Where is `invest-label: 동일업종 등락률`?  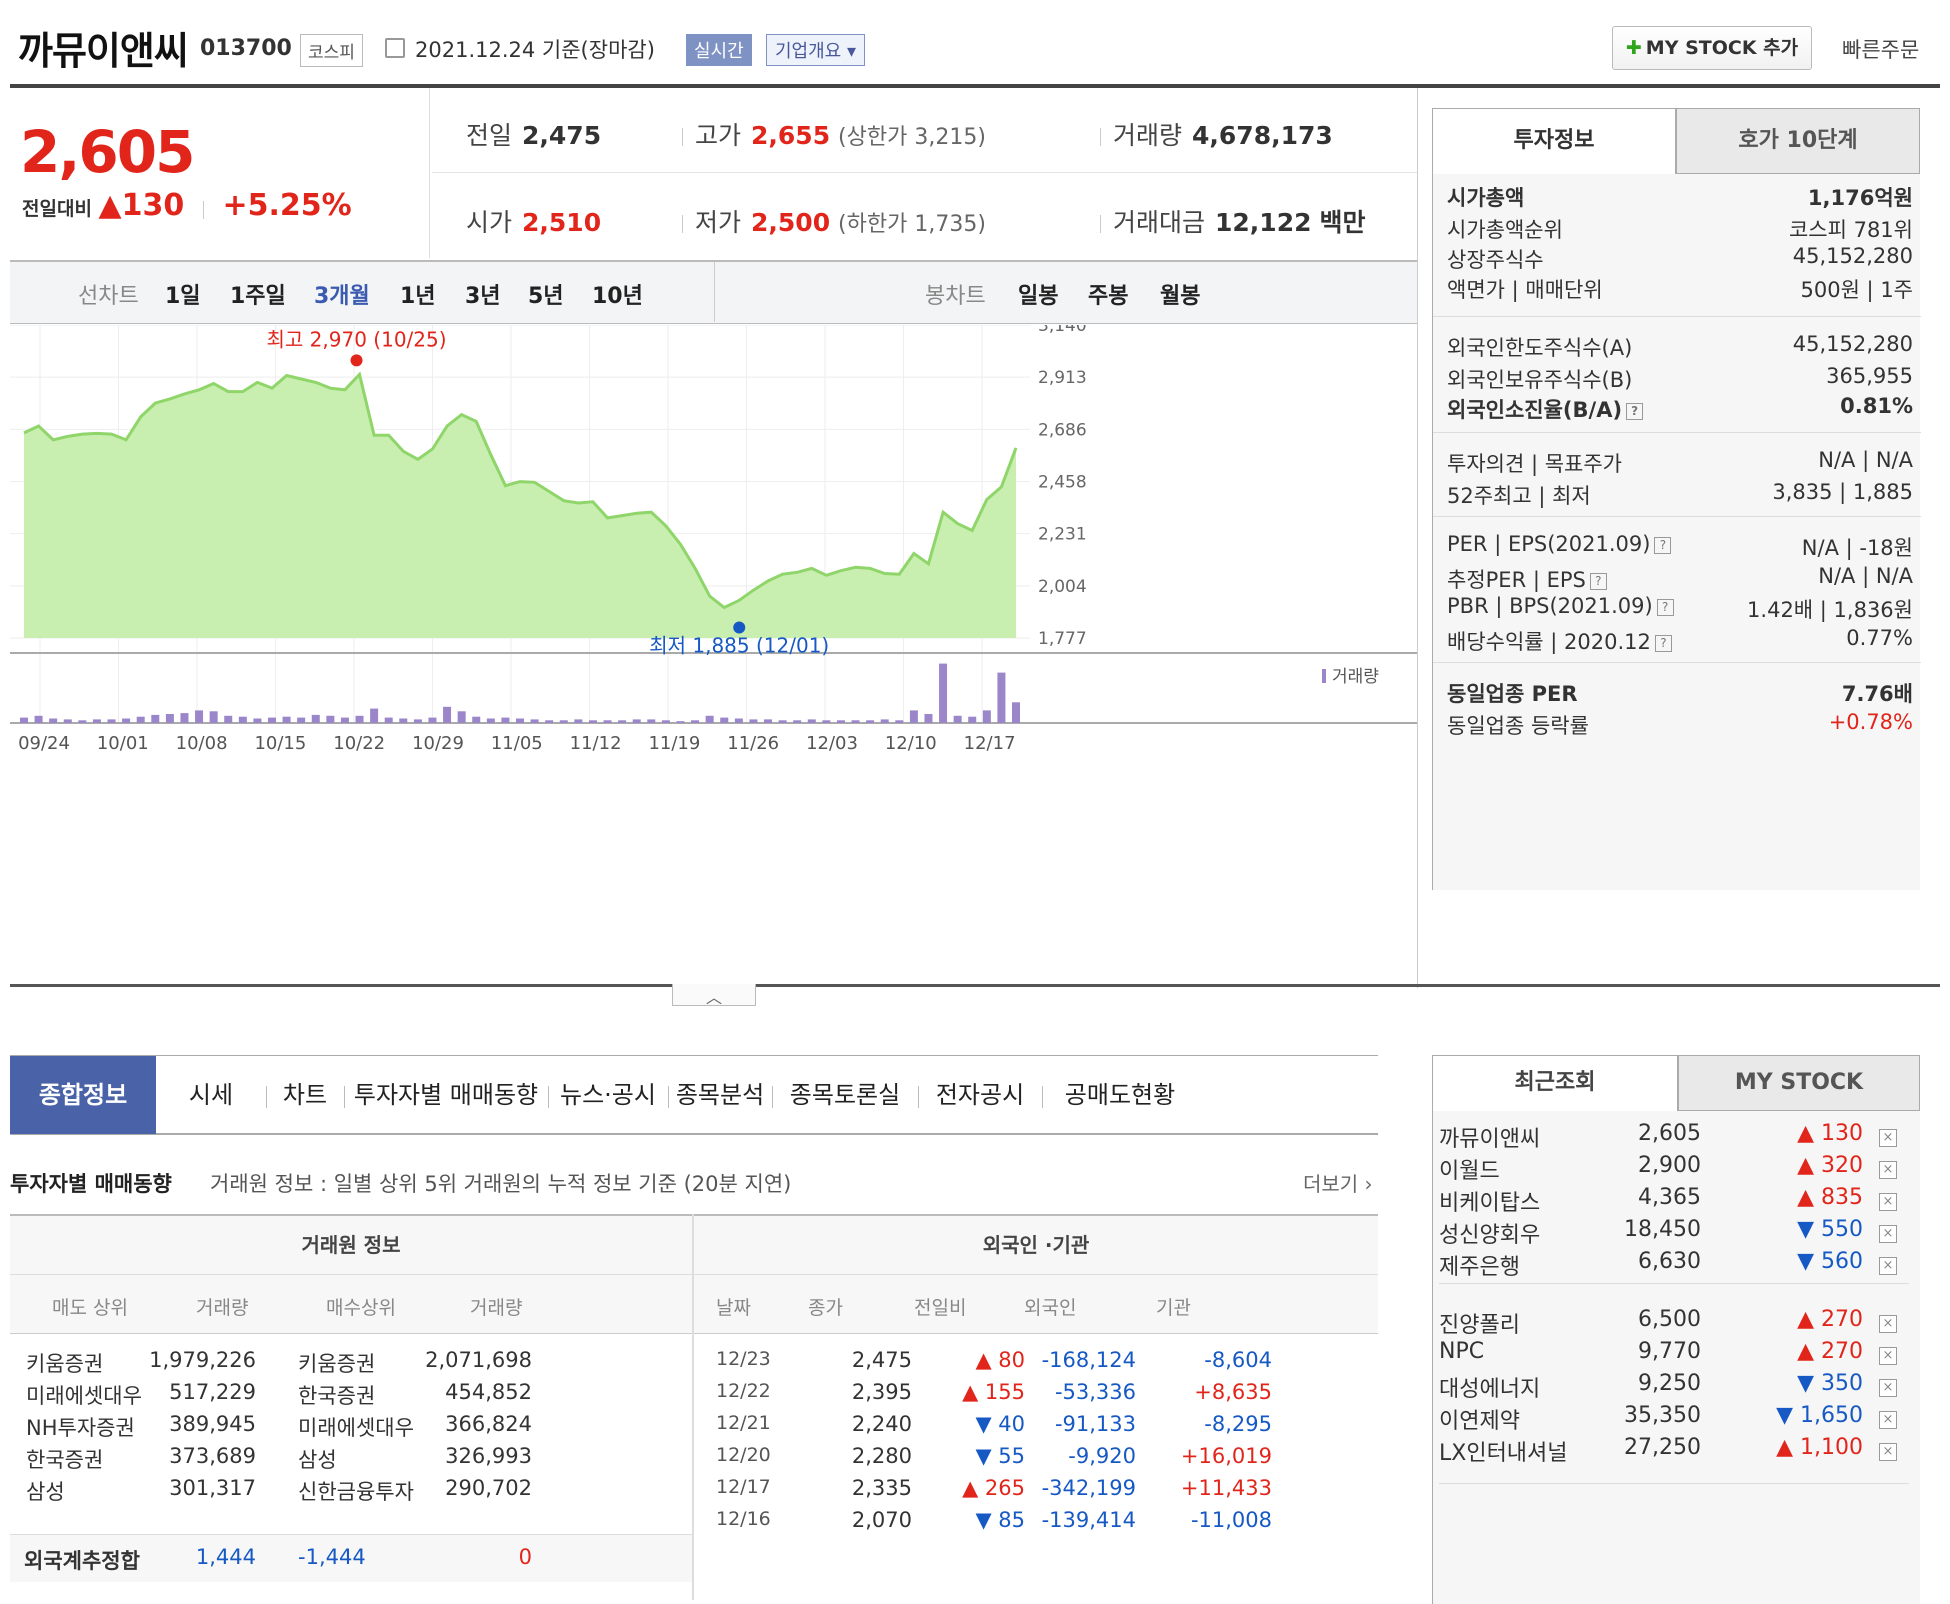
invest-label: 동일업종 등락률 is located at coordinates (1518, 725).